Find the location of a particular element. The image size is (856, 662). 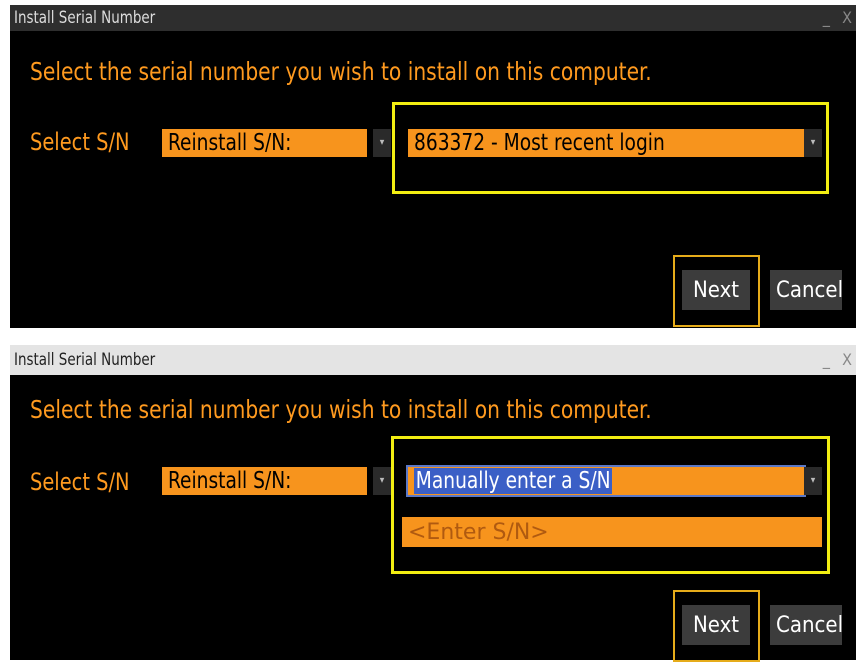

serial-number-value: 863372 - Most recent login is located at coordinates (539, 143).